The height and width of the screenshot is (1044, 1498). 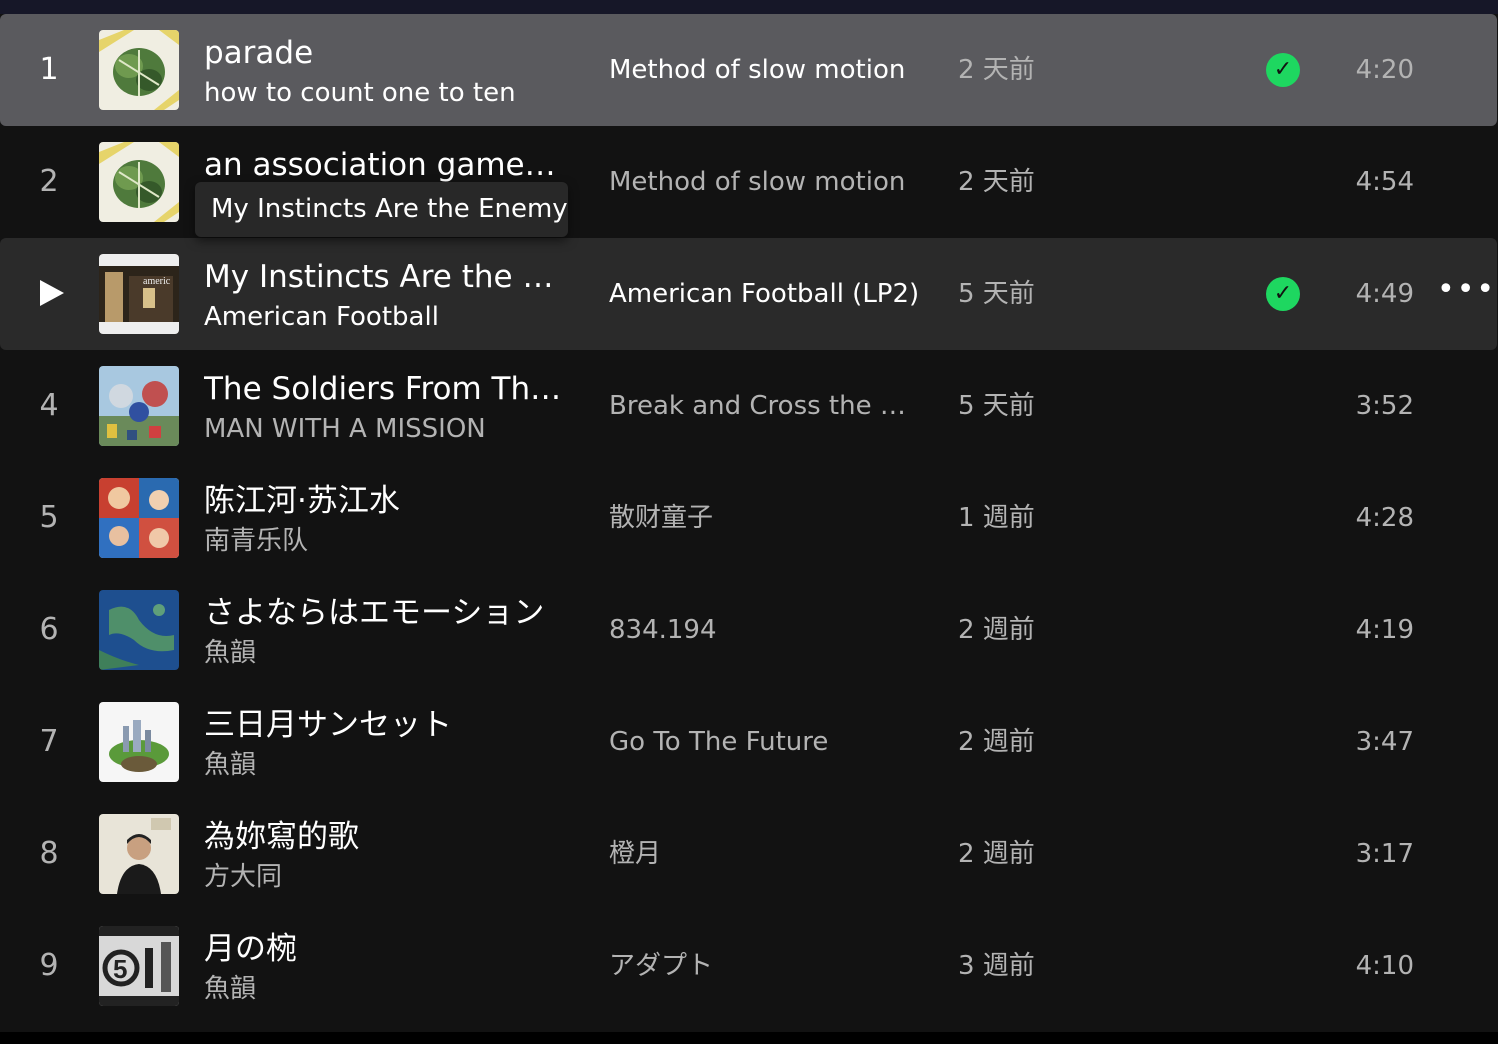 What do you see at coordinates (384, 53) in the screenshot?
I see `track-title: parade` at bounding box center [384, 53].